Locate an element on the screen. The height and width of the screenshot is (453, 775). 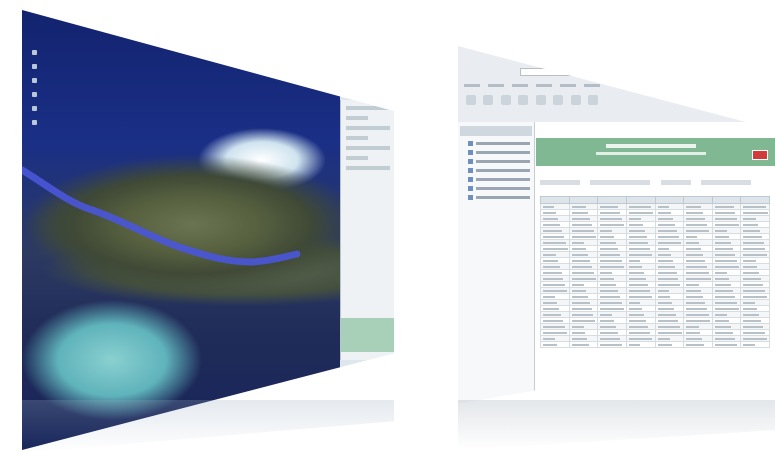
table-row is located at coordinates (655, 344).